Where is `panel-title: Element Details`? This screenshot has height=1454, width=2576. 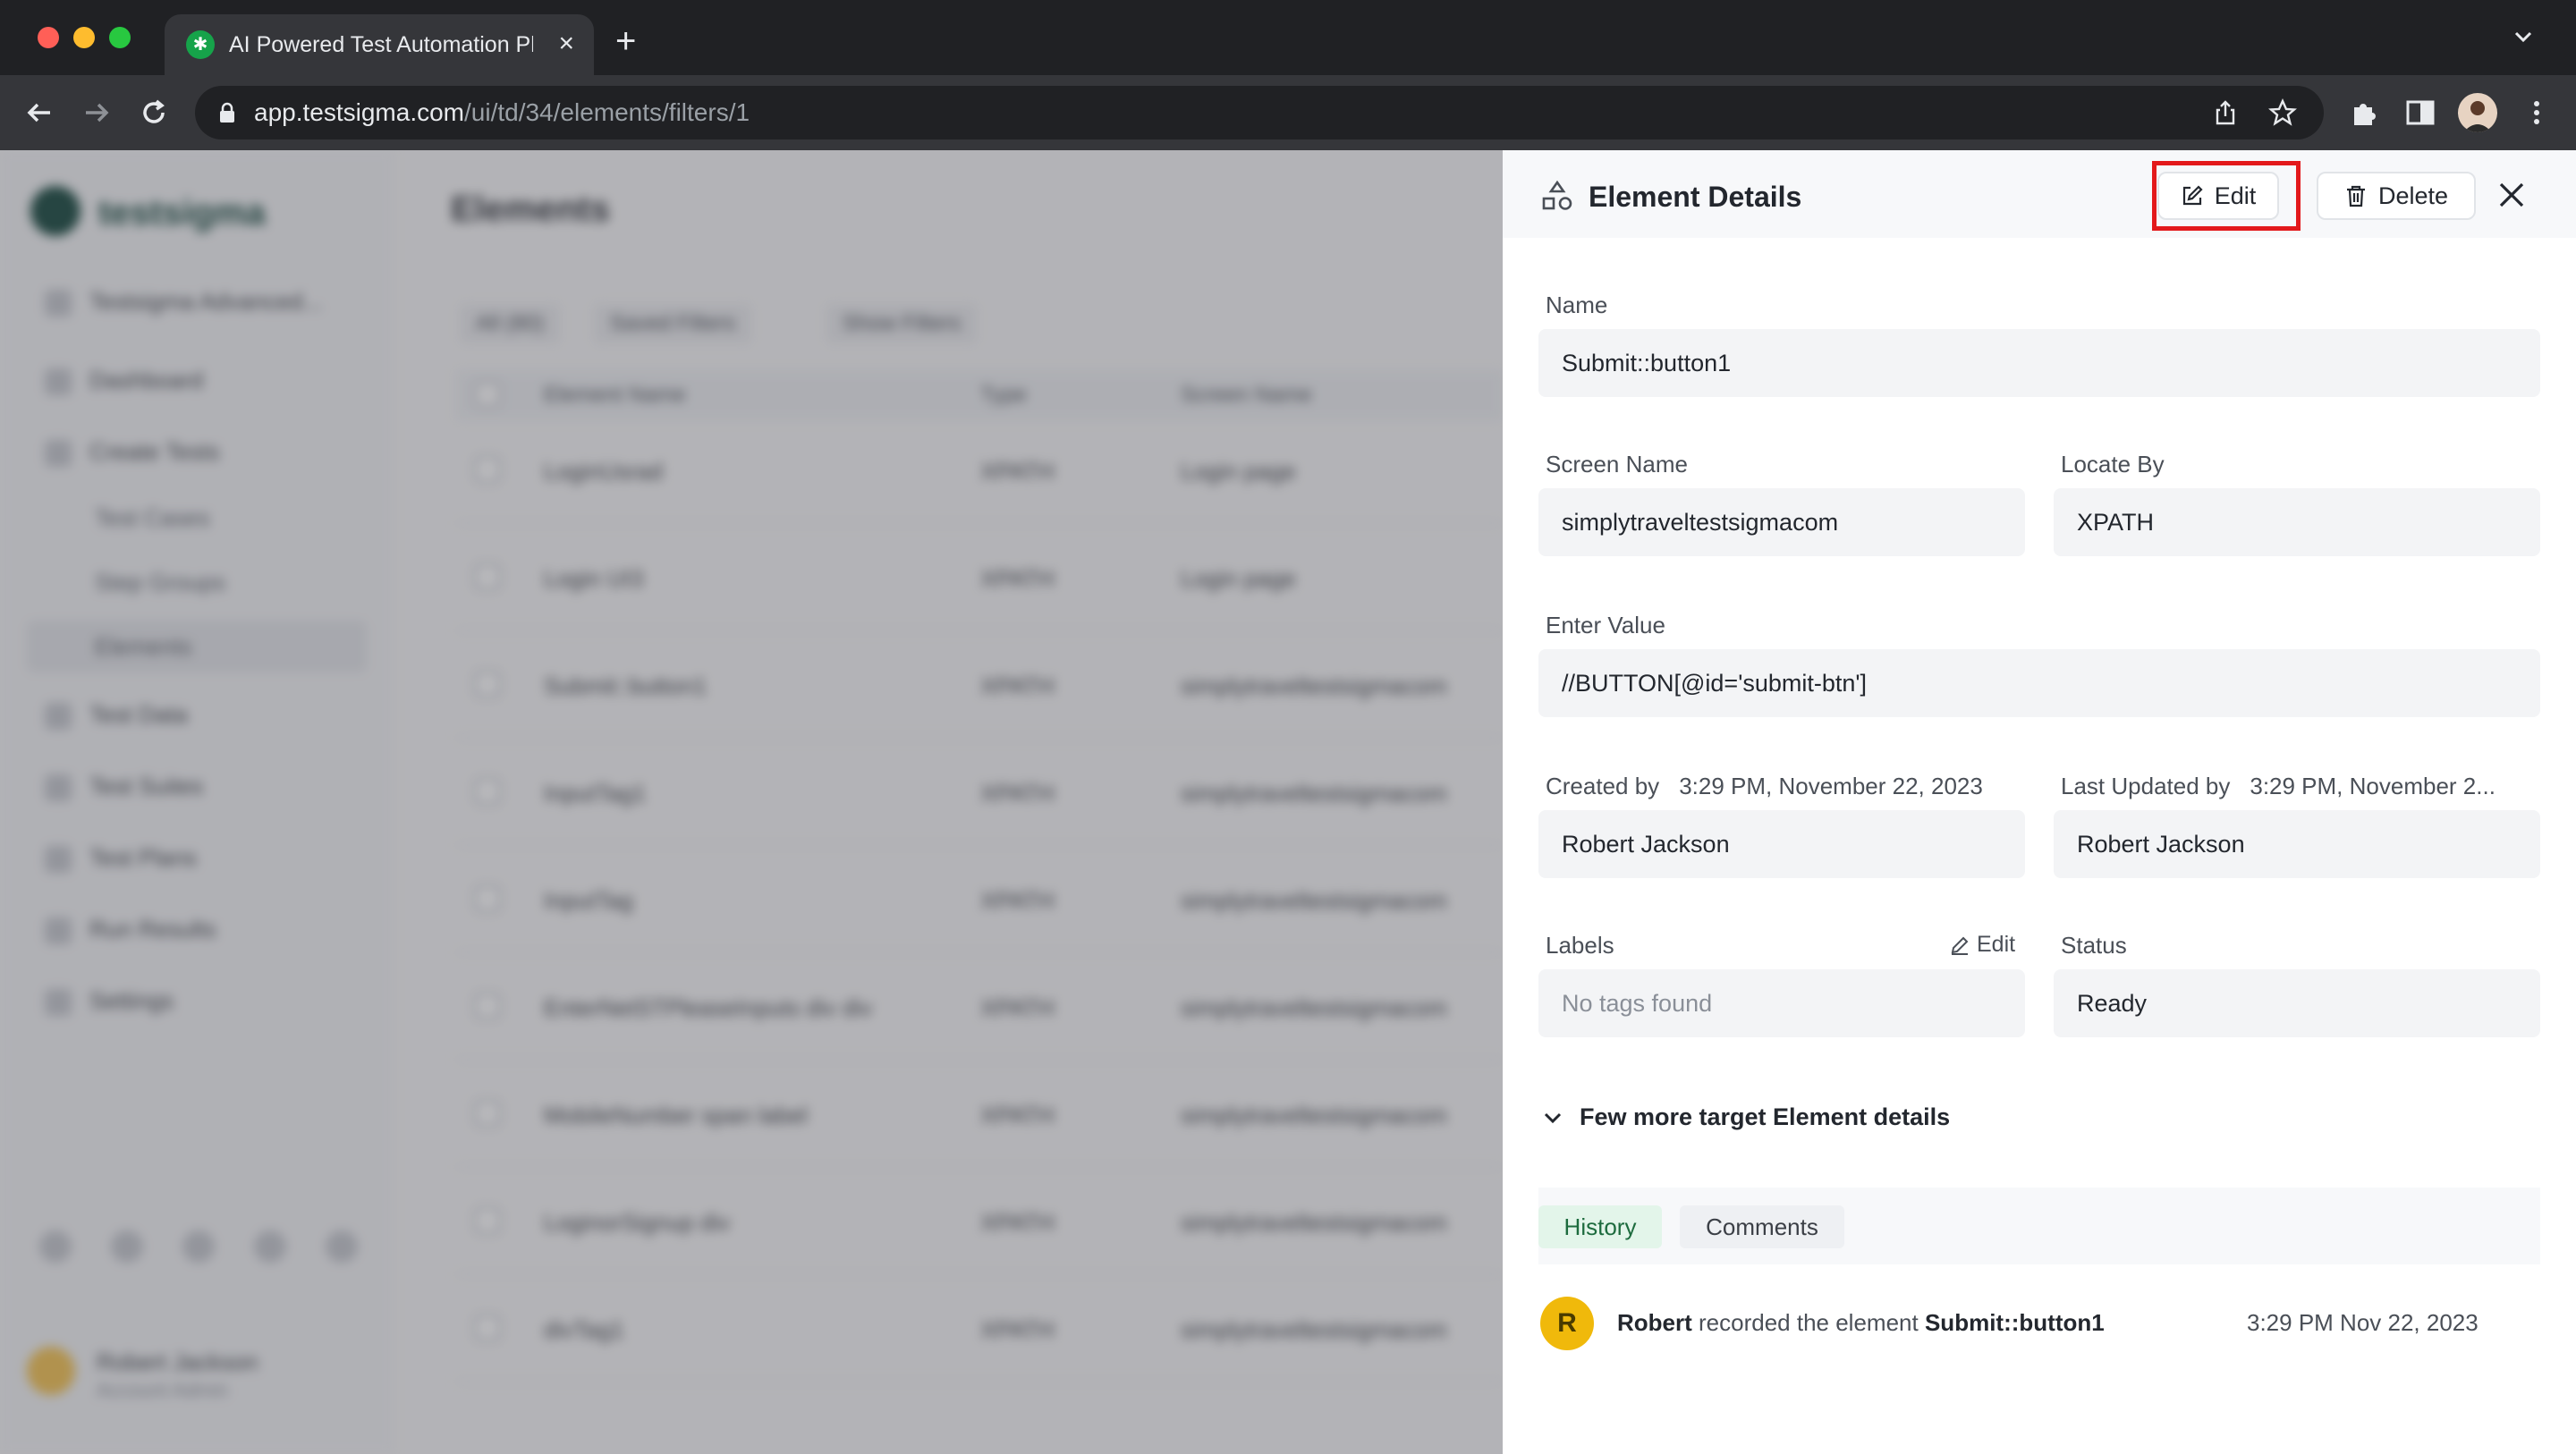 panel-title: Element Details is located at coordinates (1695, 197).